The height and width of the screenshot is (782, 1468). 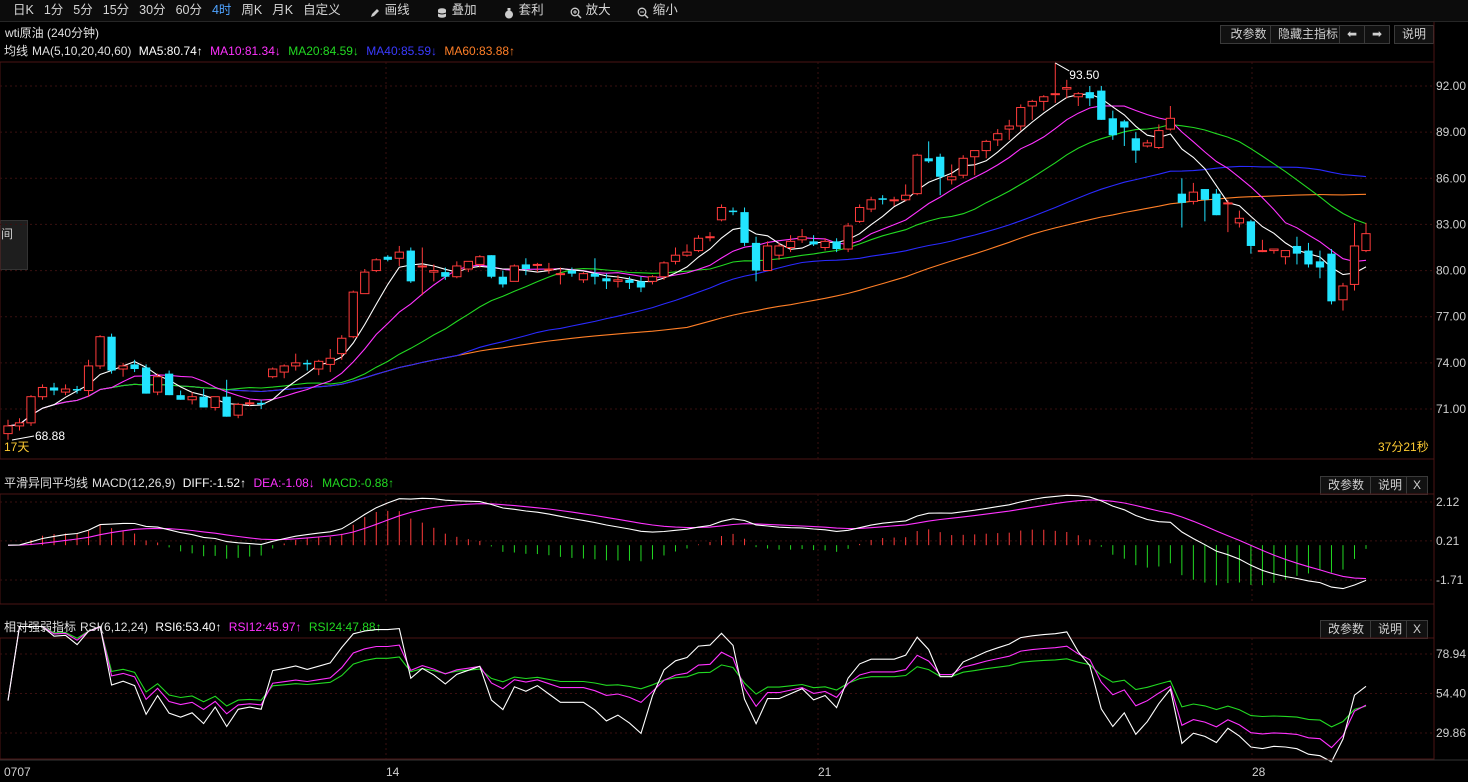 What do you see at coordinates (358, 483) in the screenshot?
I see `macd-macd-value: MACD:-0.88↑` at bounding box center [358, 483].